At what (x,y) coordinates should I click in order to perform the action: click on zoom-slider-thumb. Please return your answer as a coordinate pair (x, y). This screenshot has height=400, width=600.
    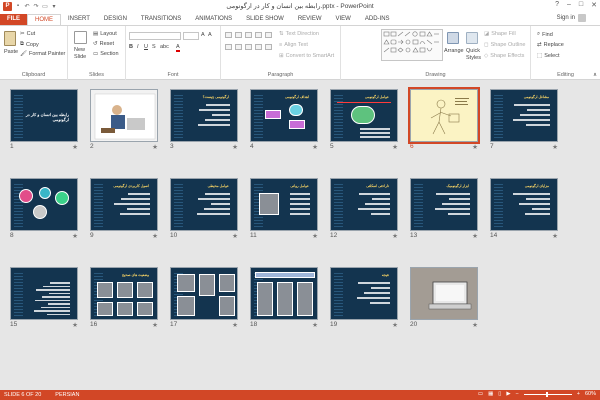
    Looking at the image, I should click on (546, 394).